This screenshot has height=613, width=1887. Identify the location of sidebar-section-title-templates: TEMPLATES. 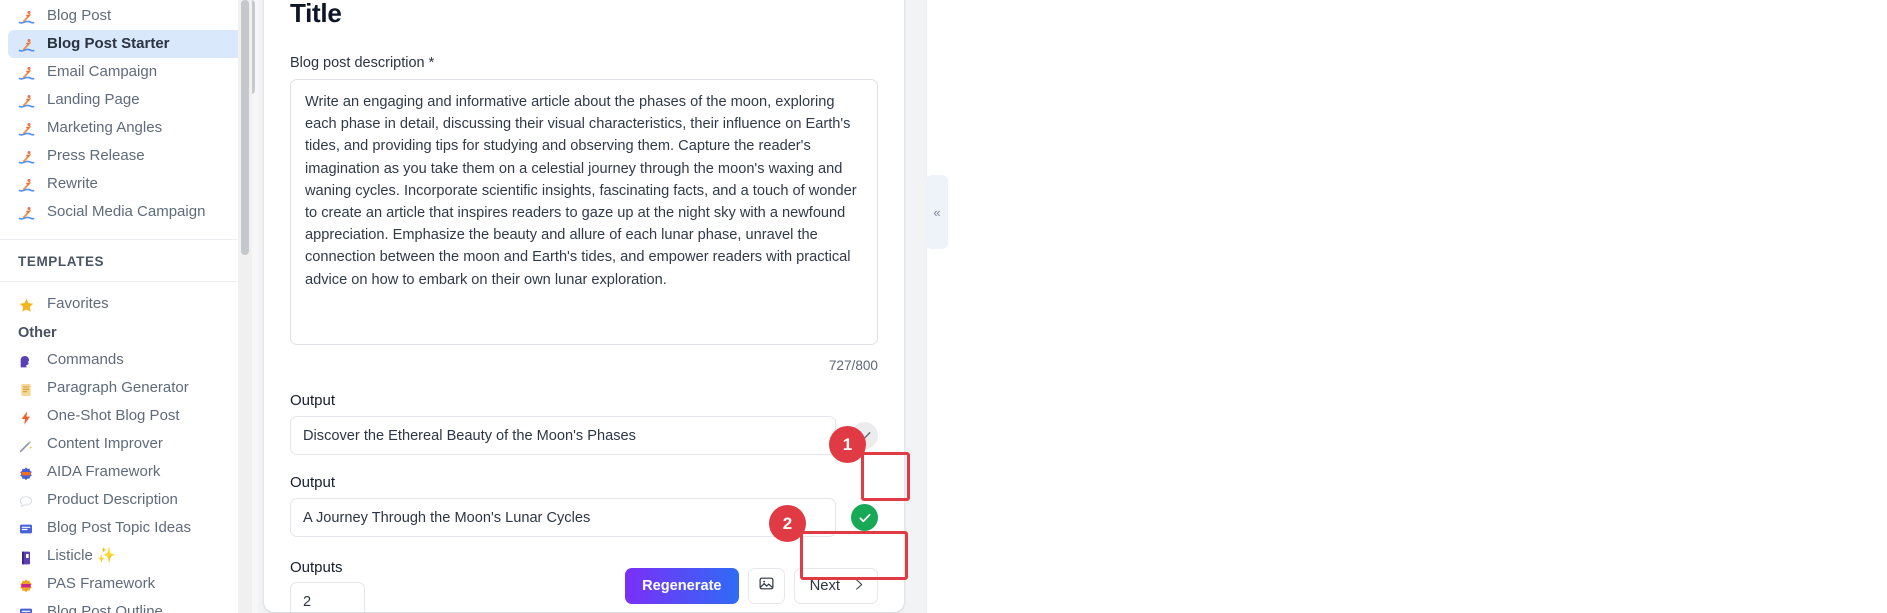
(61, 261).